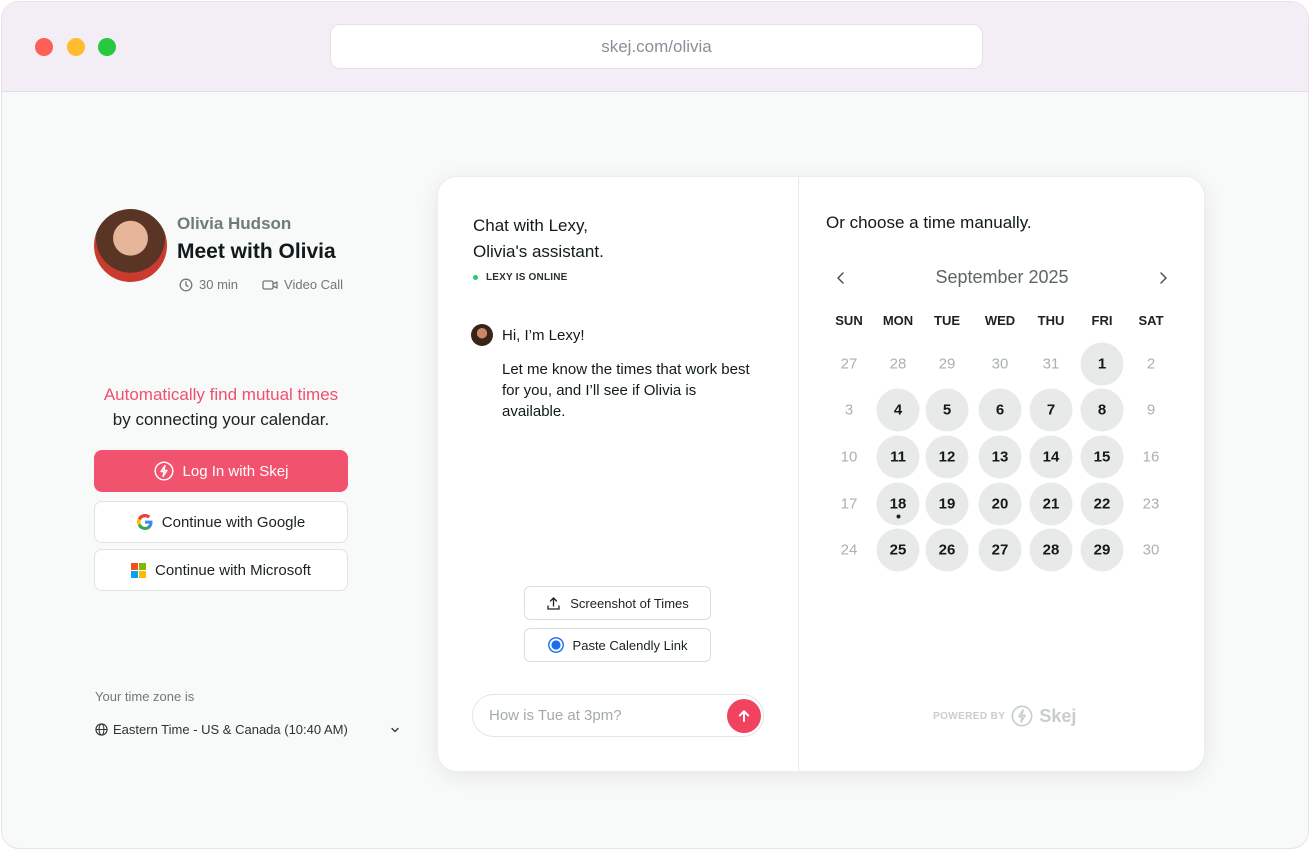  I want to click on meeting-meta: 30 min Video Call, so click(261, 284).